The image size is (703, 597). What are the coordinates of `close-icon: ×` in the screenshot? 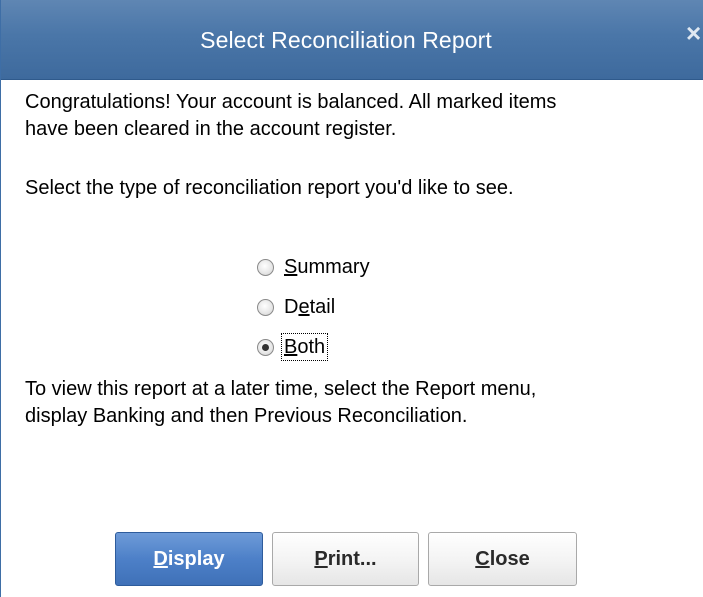 It's located at (694, 33).